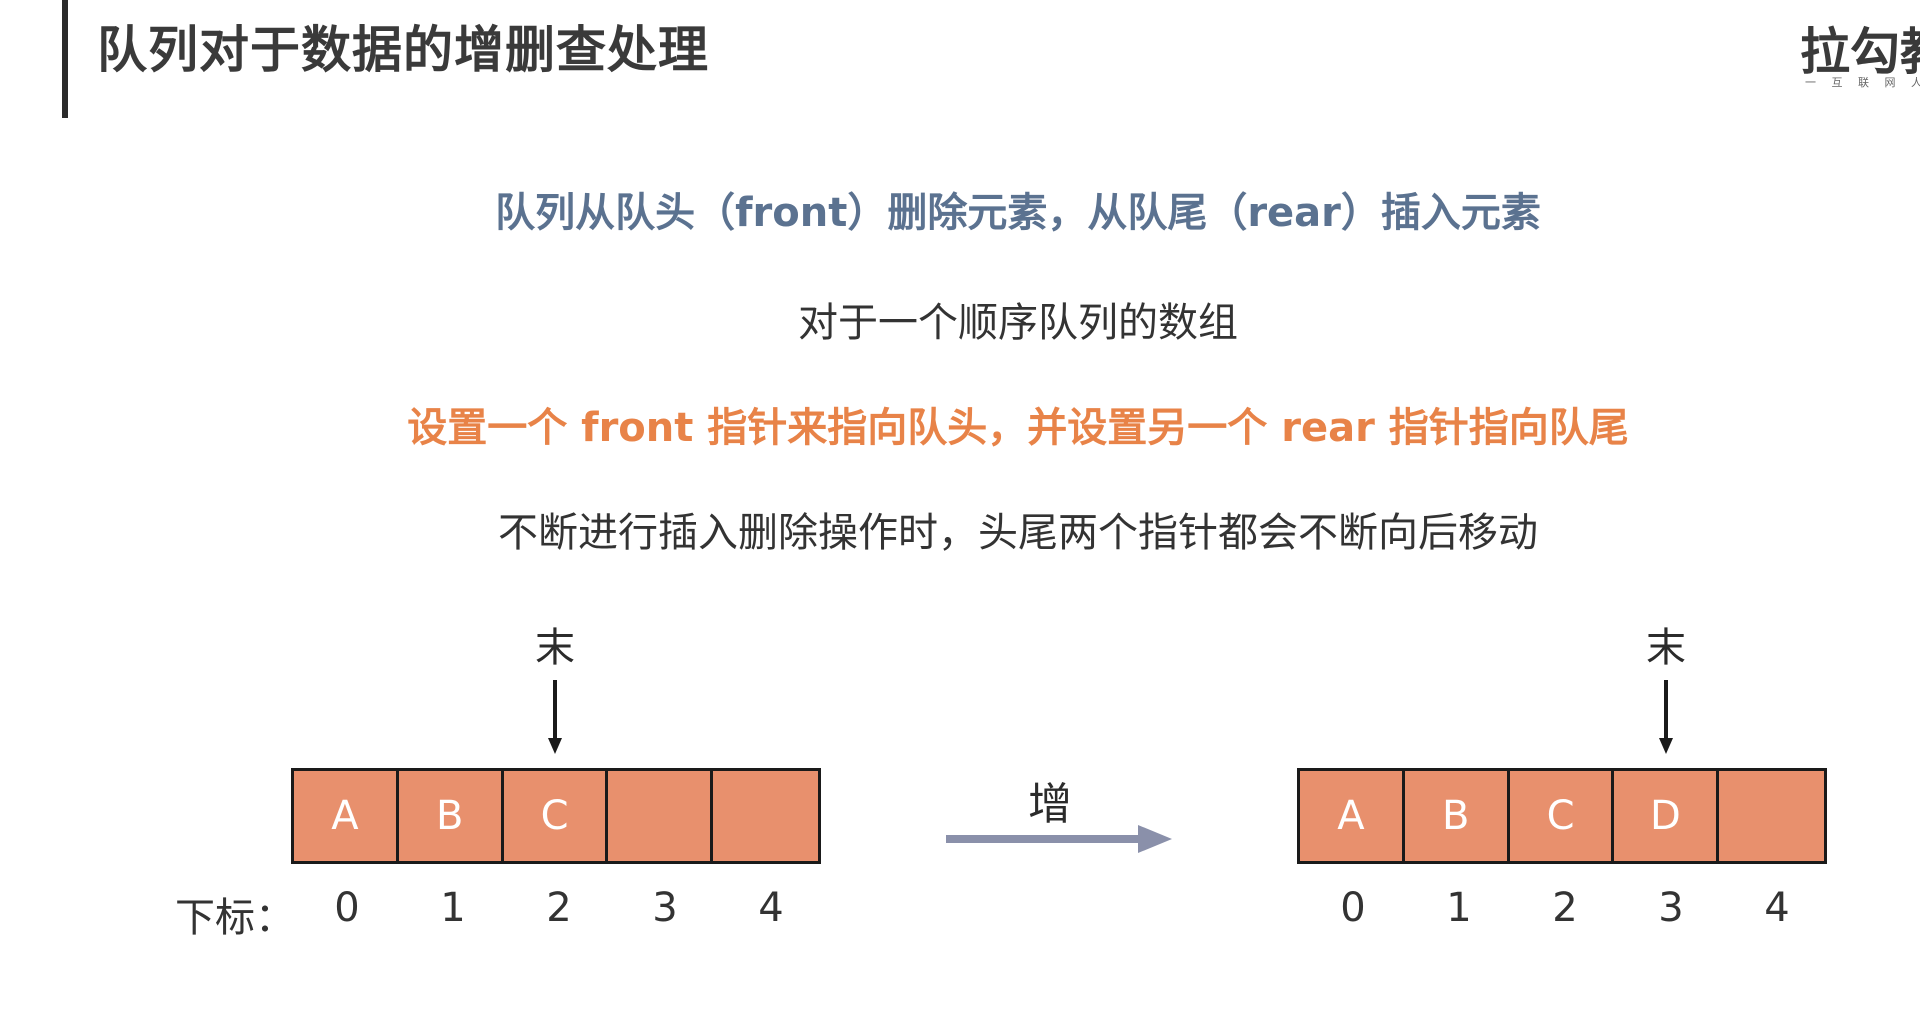 This screenshot has width=1920, height=1032. What do you see at coordinates (1018, 428) in the screenshot?
I see `description-line-3: 设置一个 front 指针来指向队头，并设置另一个 rear 指针指向队尾` at bounding box center [1018, 428].